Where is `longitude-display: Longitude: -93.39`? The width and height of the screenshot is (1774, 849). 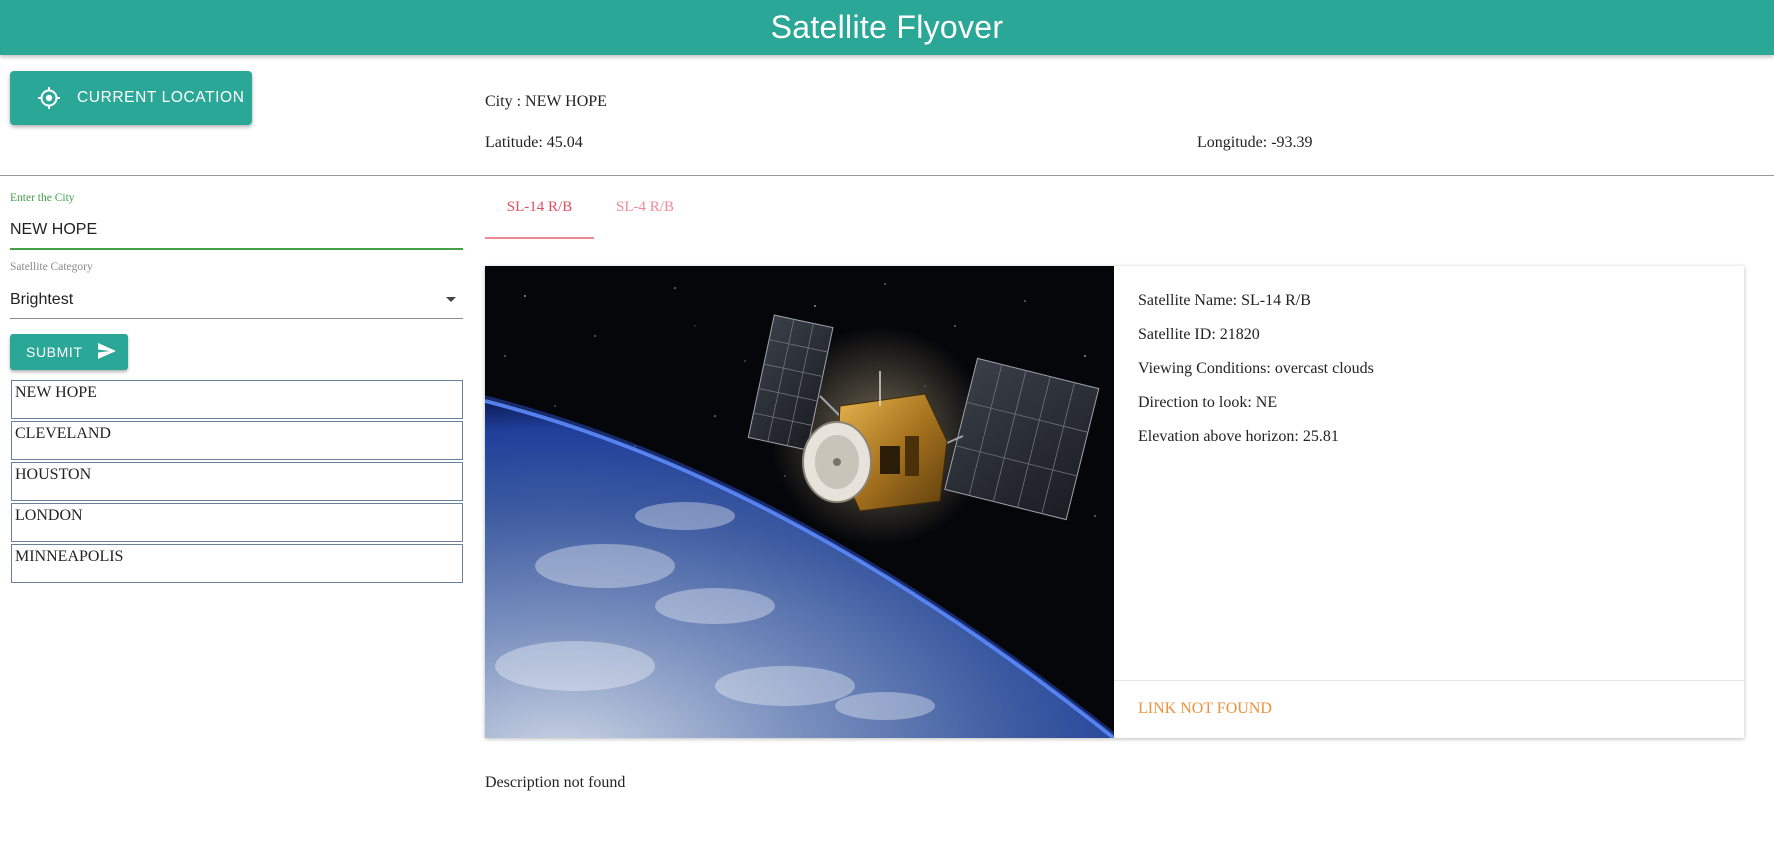 longitude-display: Longitude: -93.39 is located at coordinates (1255, 142).